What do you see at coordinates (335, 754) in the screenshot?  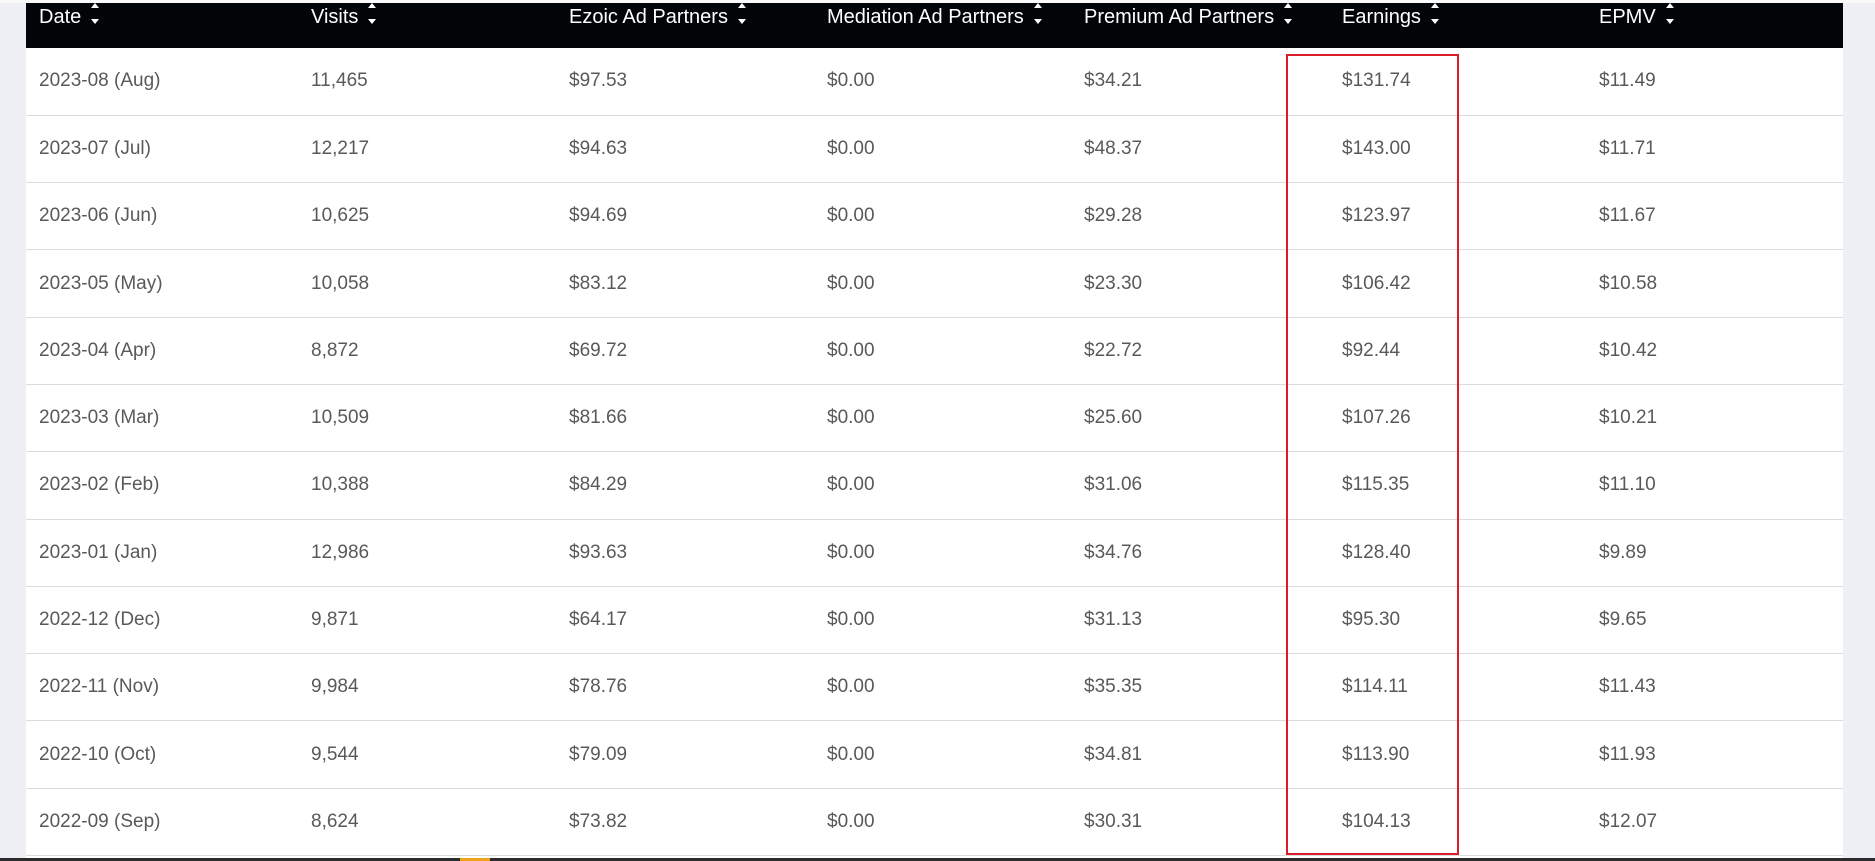 I see `cell-visits: 9,544` at bounding box center [335, 754].